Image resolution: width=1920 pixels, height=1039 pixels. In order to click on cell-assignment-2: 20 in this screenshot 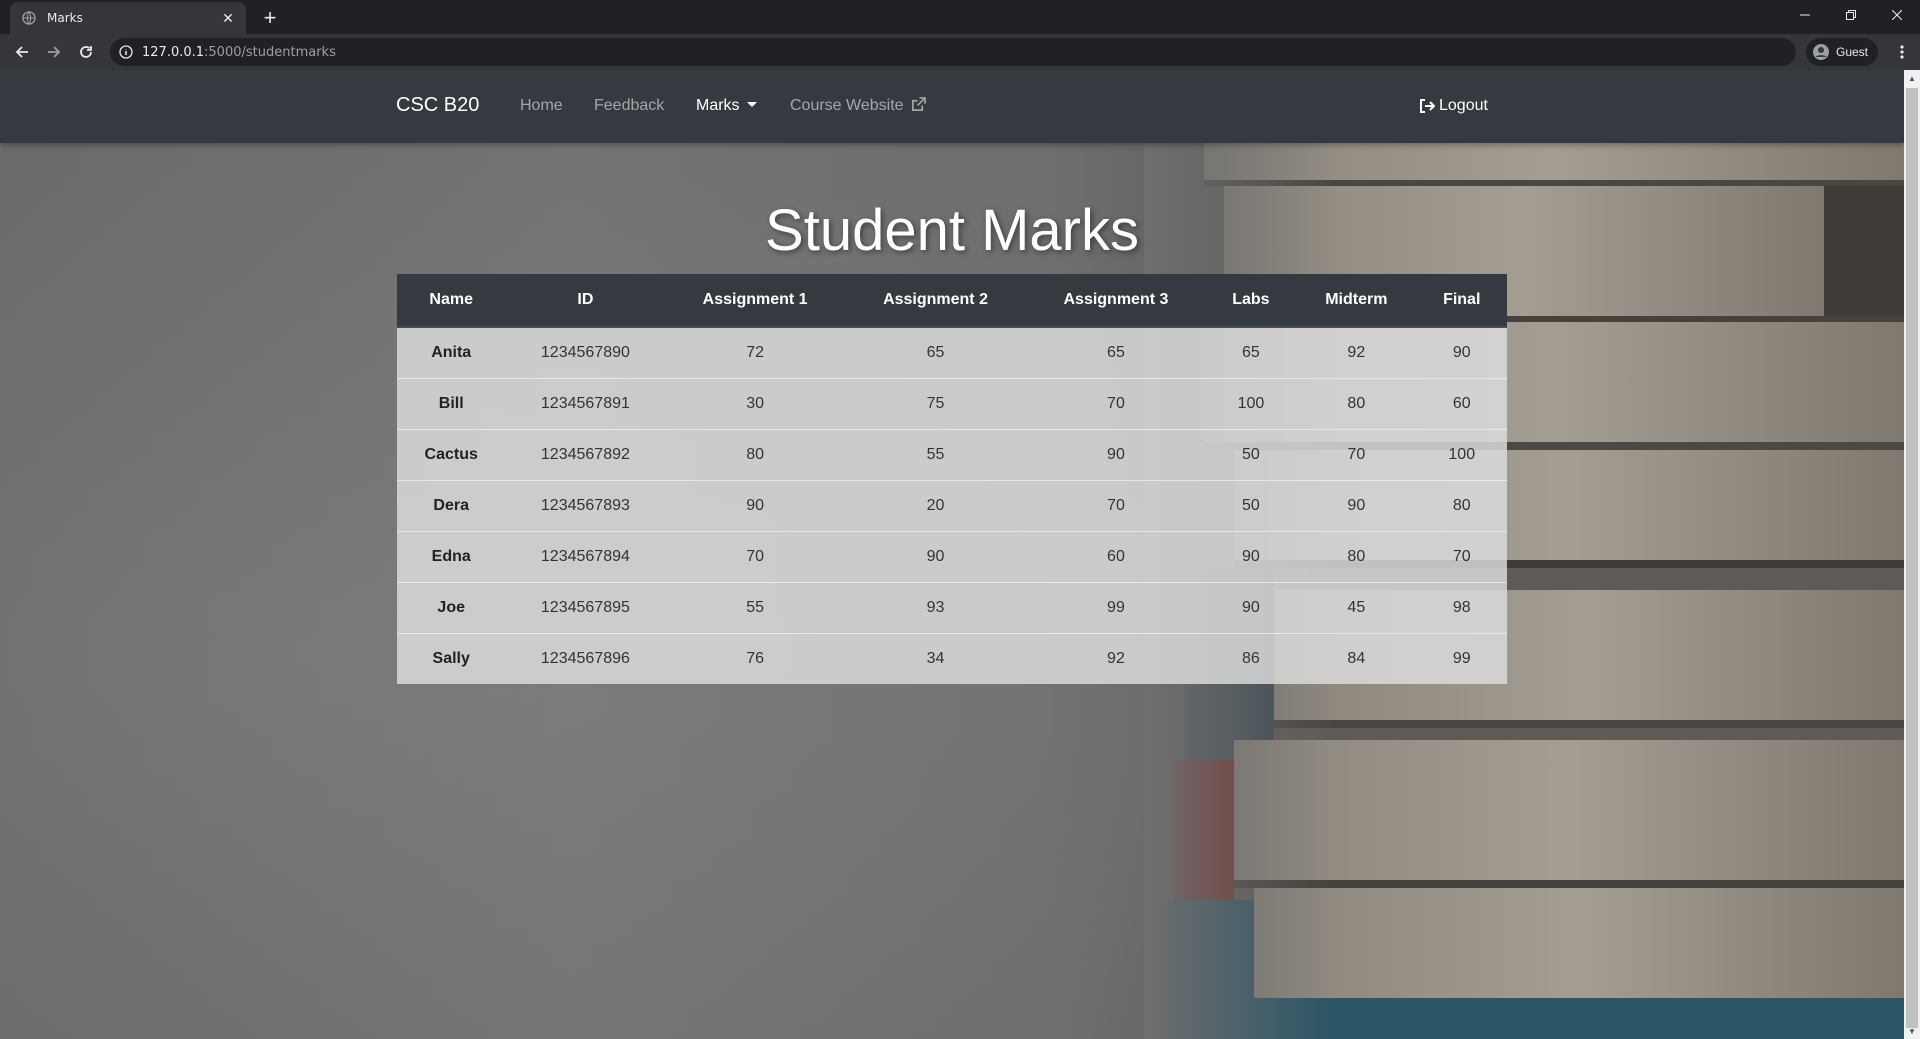, I will do `click(935, 506)`.